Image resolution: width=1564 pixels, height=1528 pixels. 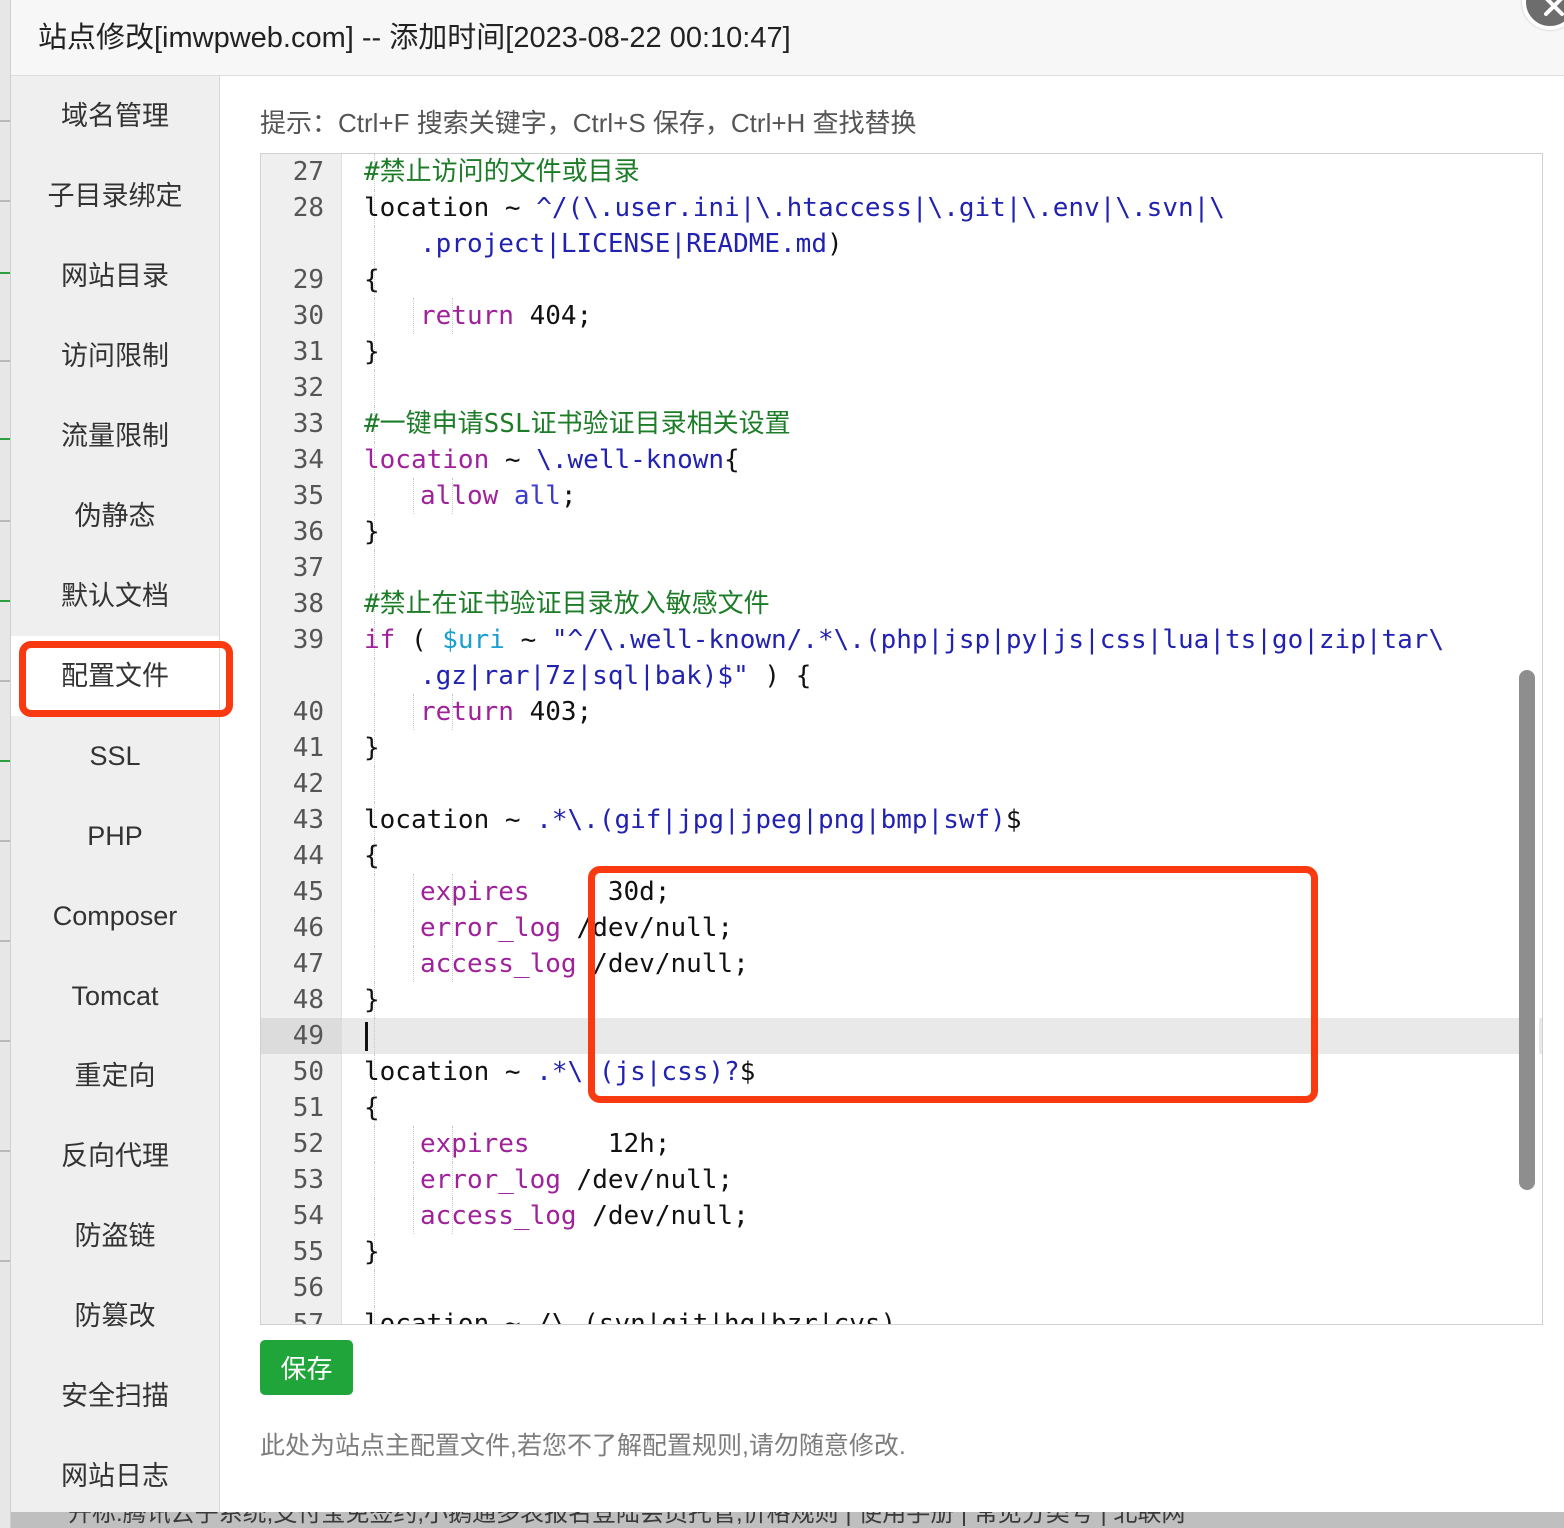 What do you see at coordinates (308, 388) in the screenshot?
I see `line-number: 32` at bounding box center [308, 388].